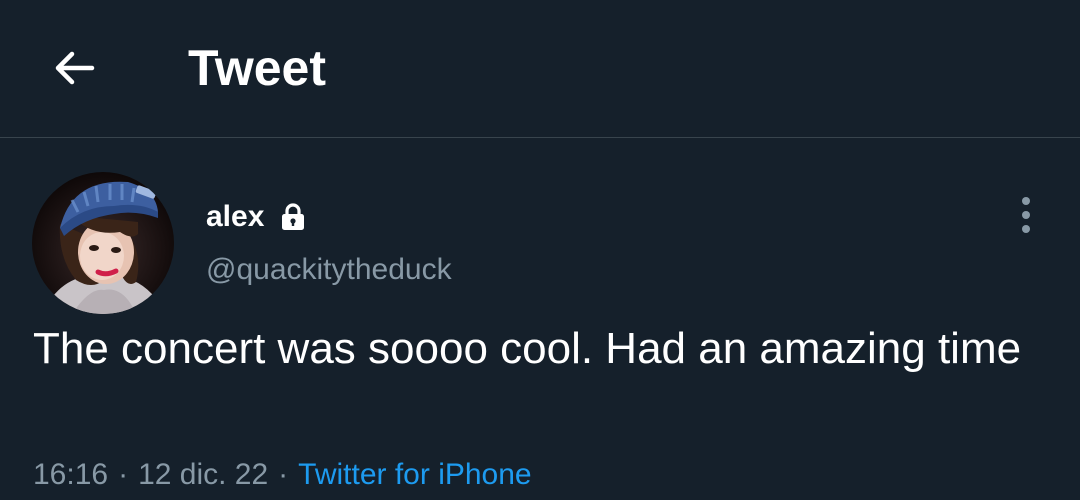 The image size is (1080, 500). I want to click on tweet-date: 12 dic. 22, so click(203, 474).